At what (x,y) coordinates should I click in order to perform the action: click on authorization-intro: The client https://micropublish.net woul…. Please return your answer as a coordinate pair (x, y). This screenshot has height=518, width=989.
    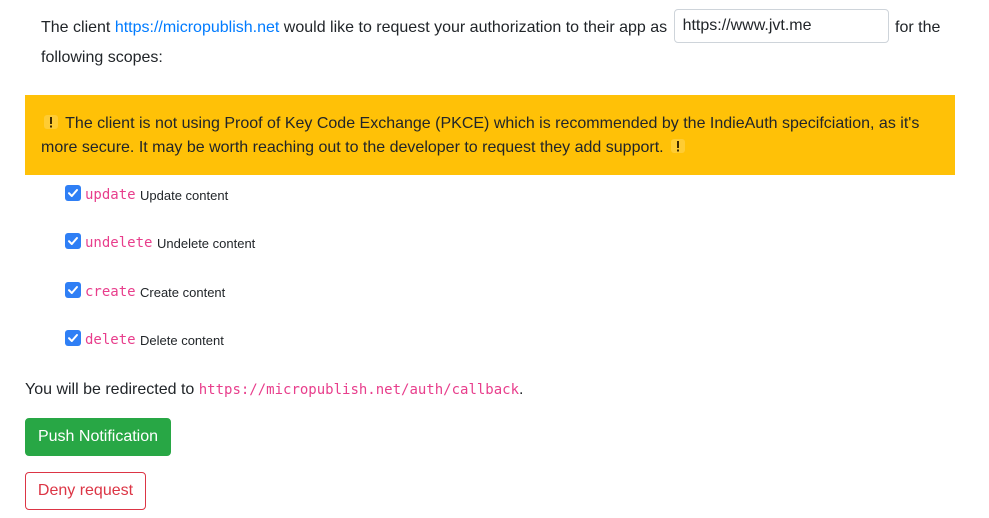
    Looking at the image, I should click on (496, 40).